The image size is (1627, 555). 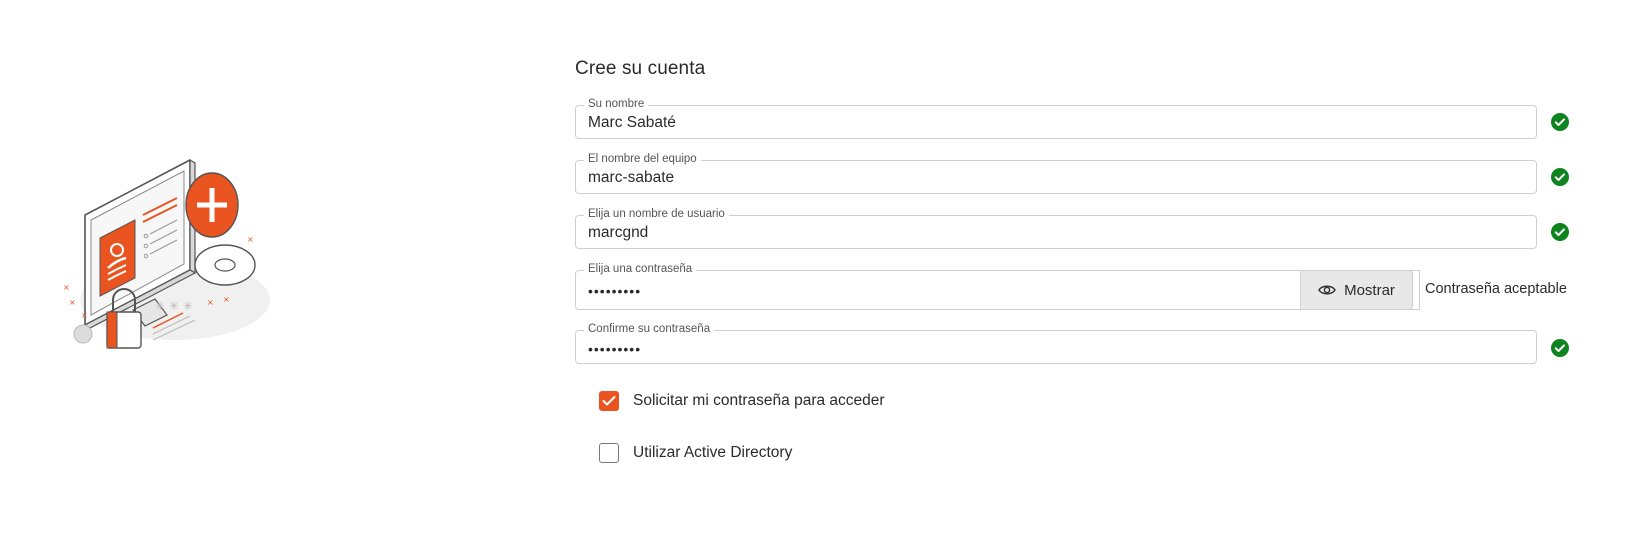 I want to click on name-field-value: Marc Sabaté, so click(x=632, y=122).